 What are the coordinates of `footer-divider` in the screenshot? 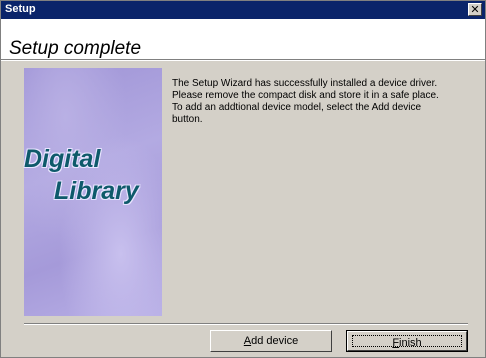 It's located at (246, 324).